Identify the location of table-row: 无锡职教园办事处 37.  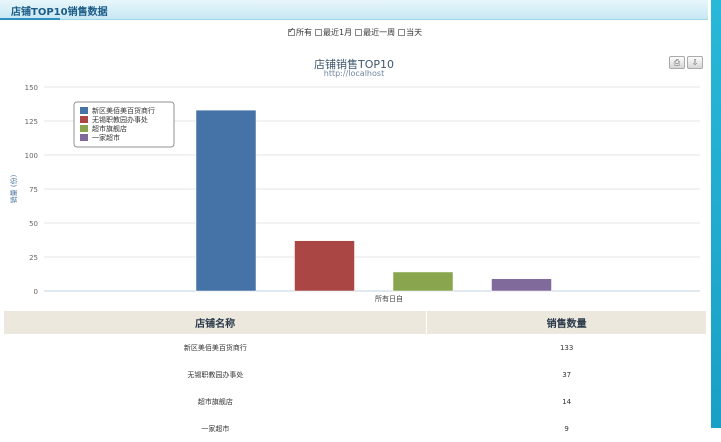
(355, 374).